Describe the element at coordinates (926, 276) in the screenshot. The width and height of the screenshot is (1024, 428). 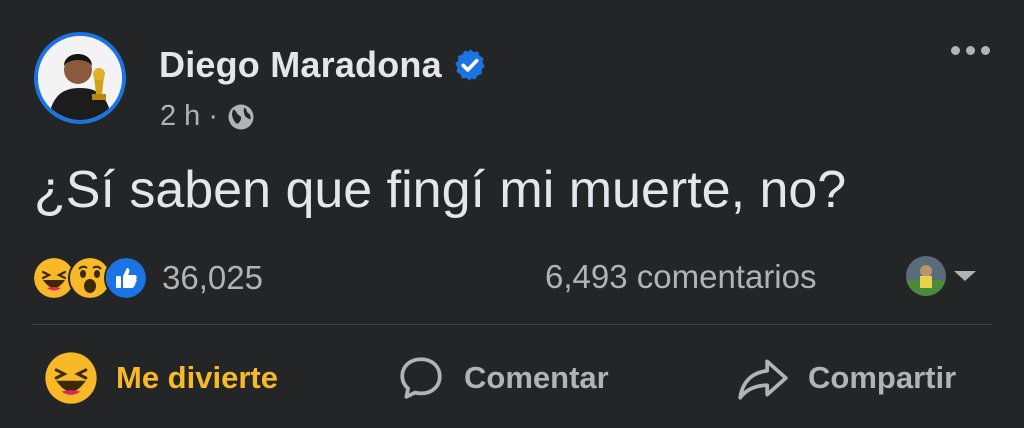
I see `viewer-avatar` at that location.